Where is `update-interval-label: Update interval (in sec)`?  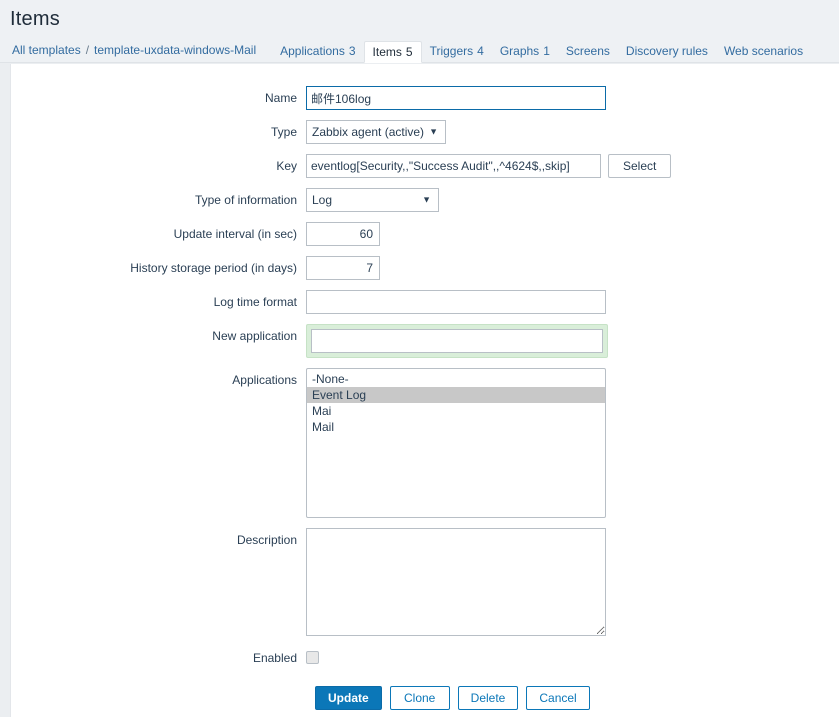 update-interval-label: Update interval (in sec) is located at coordinates (235, 234).